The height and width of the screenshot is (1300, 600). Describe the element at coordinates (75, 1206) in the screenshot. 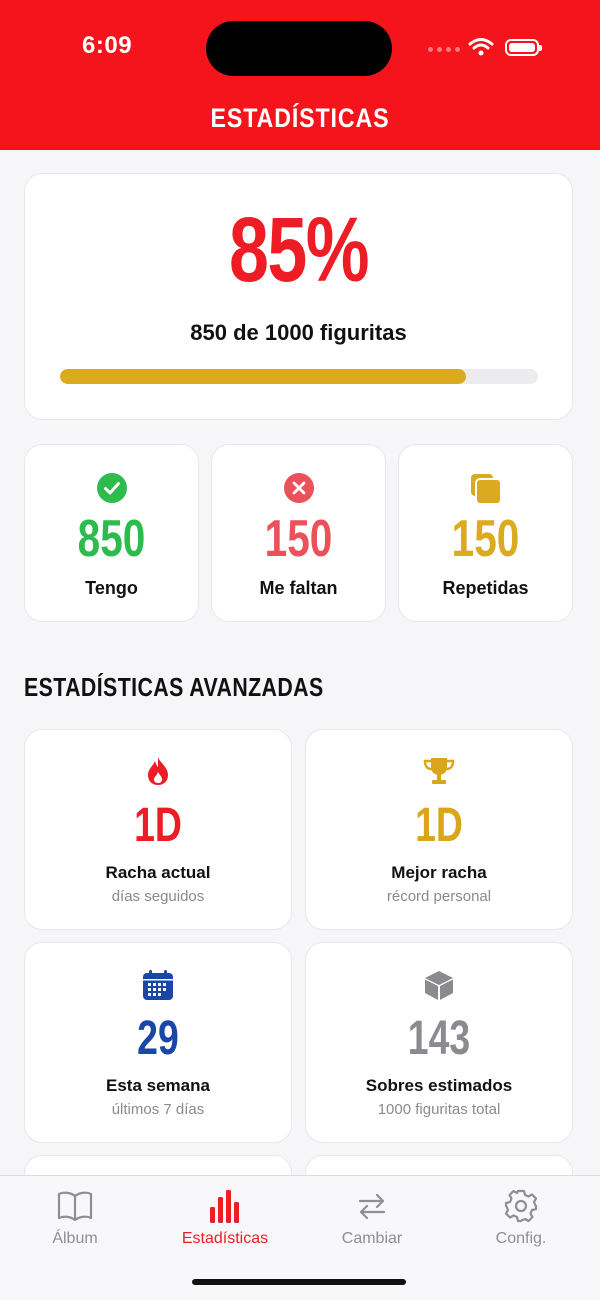

I see `book-icon` at that location.